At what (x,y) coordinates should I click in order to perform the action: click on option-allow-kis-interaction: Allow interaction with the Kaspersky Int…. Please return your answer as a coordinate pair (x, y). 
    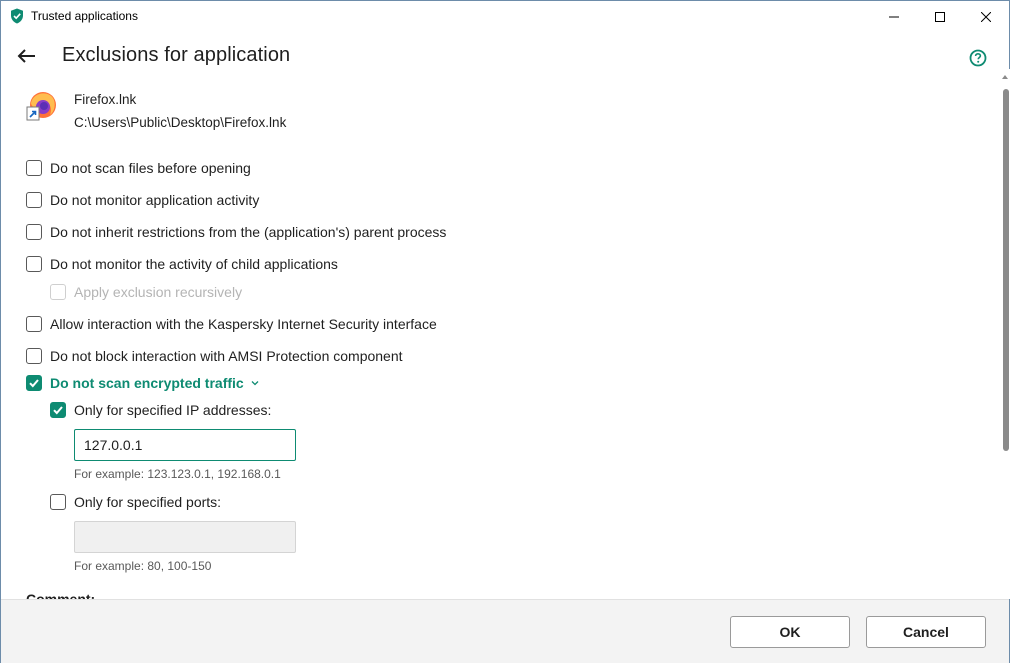
    Looking at the image, I should click on (231, 324).